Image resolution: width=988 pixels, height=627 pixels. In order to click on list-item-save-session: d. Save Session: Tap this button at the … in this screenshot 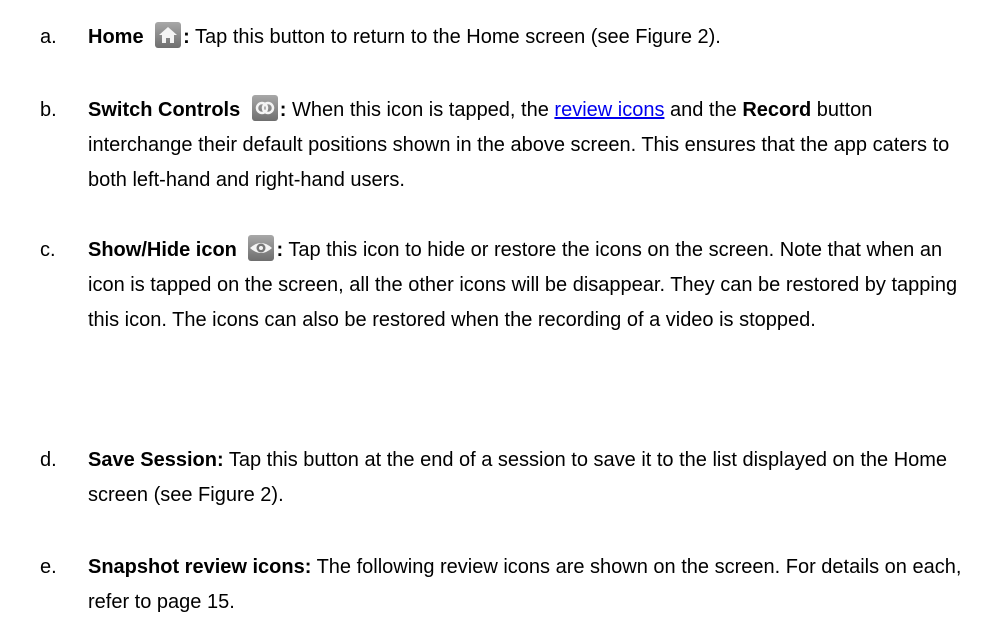, I will do `click(510, 478)`.